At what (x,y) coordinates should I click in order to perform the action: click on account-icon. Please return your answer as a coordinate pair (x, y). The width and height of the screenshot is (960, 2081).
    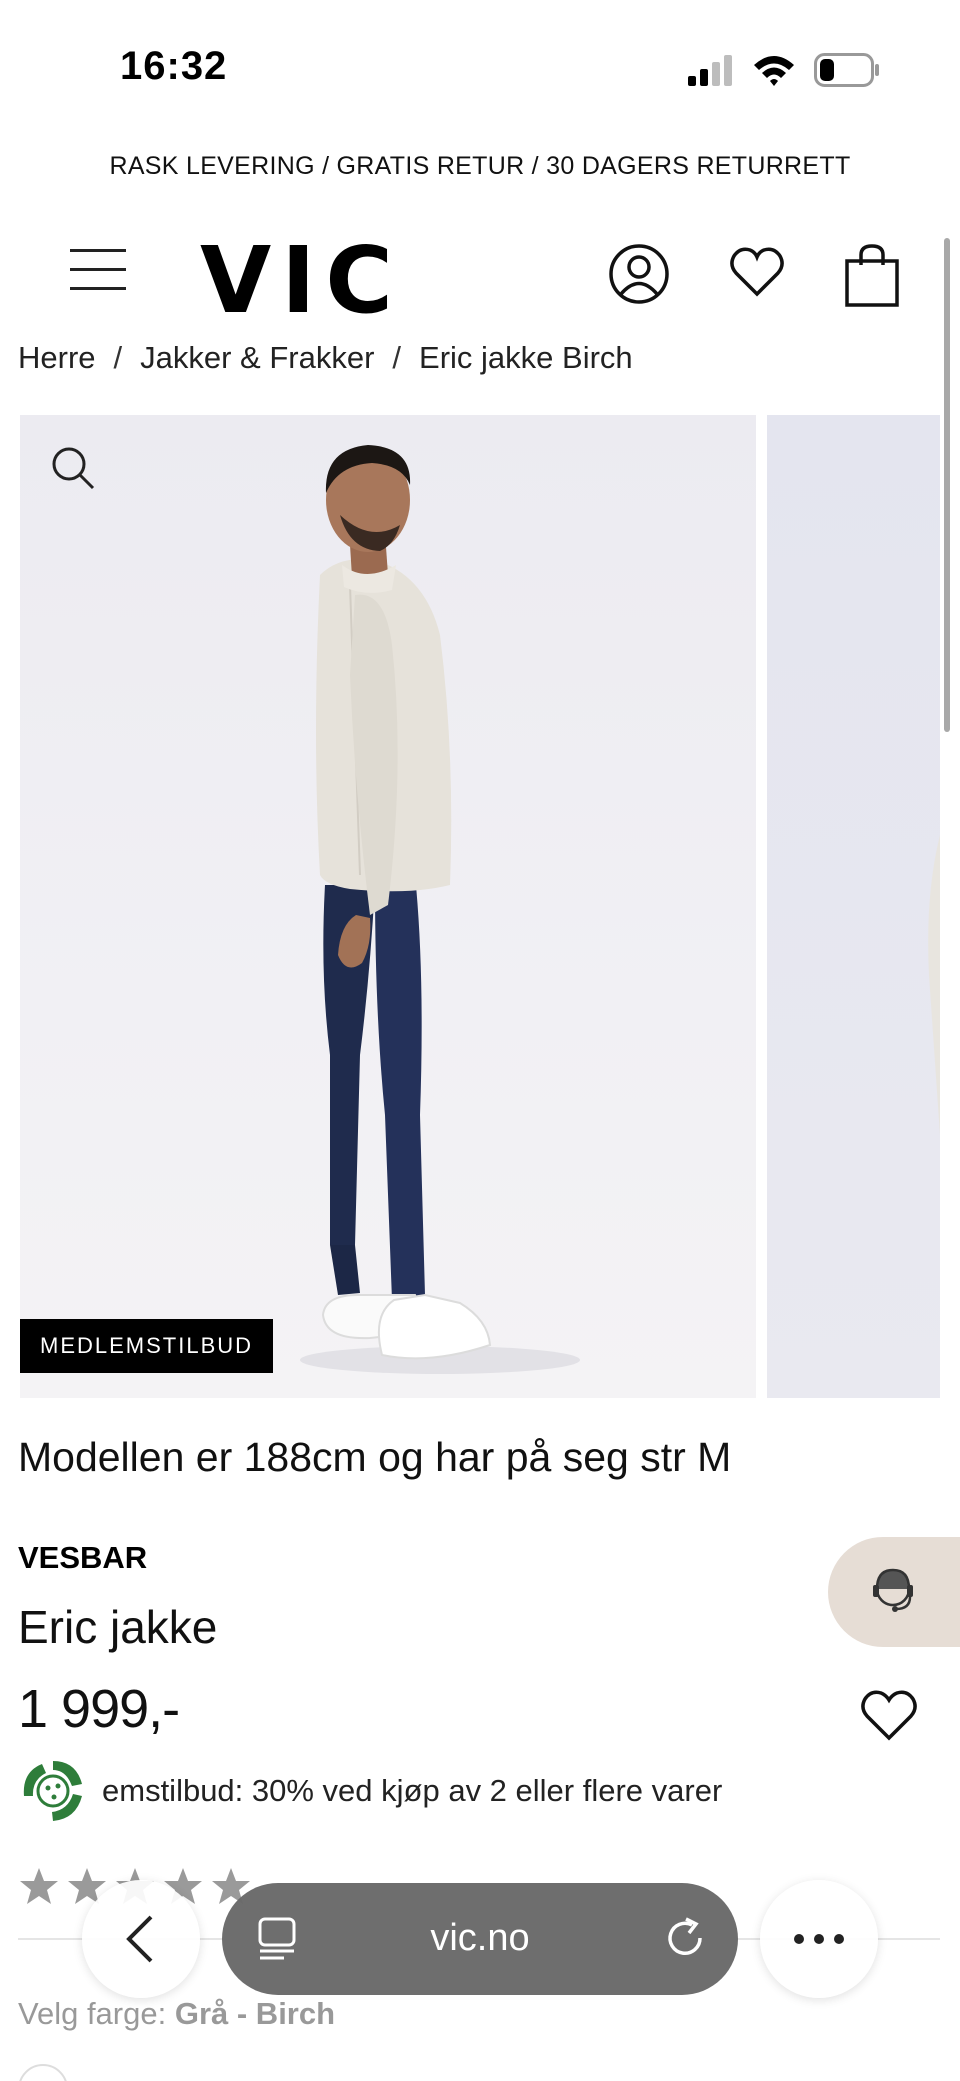
    Looking at the image, I should click on (639, 274).